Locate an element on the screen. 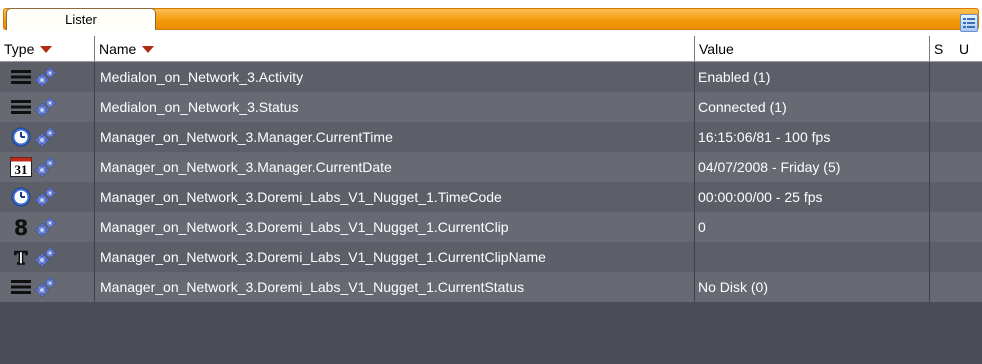 This screenshot has height=364, width=982. row-value is located at coordinates (812, 257).